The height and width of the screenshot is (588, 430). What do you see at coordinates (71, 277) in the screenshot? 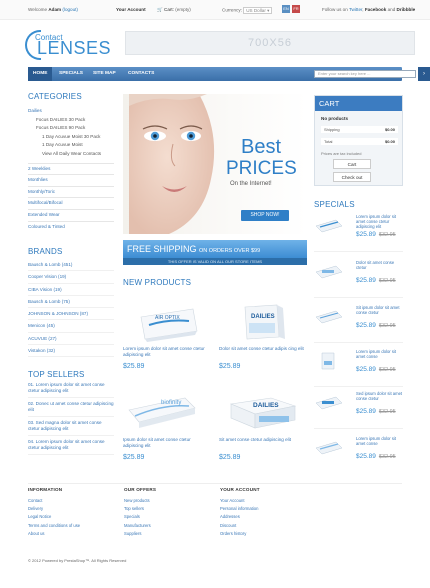
I see `brand-item: Cooper Vision (19)` at bounding box center [71, 277].